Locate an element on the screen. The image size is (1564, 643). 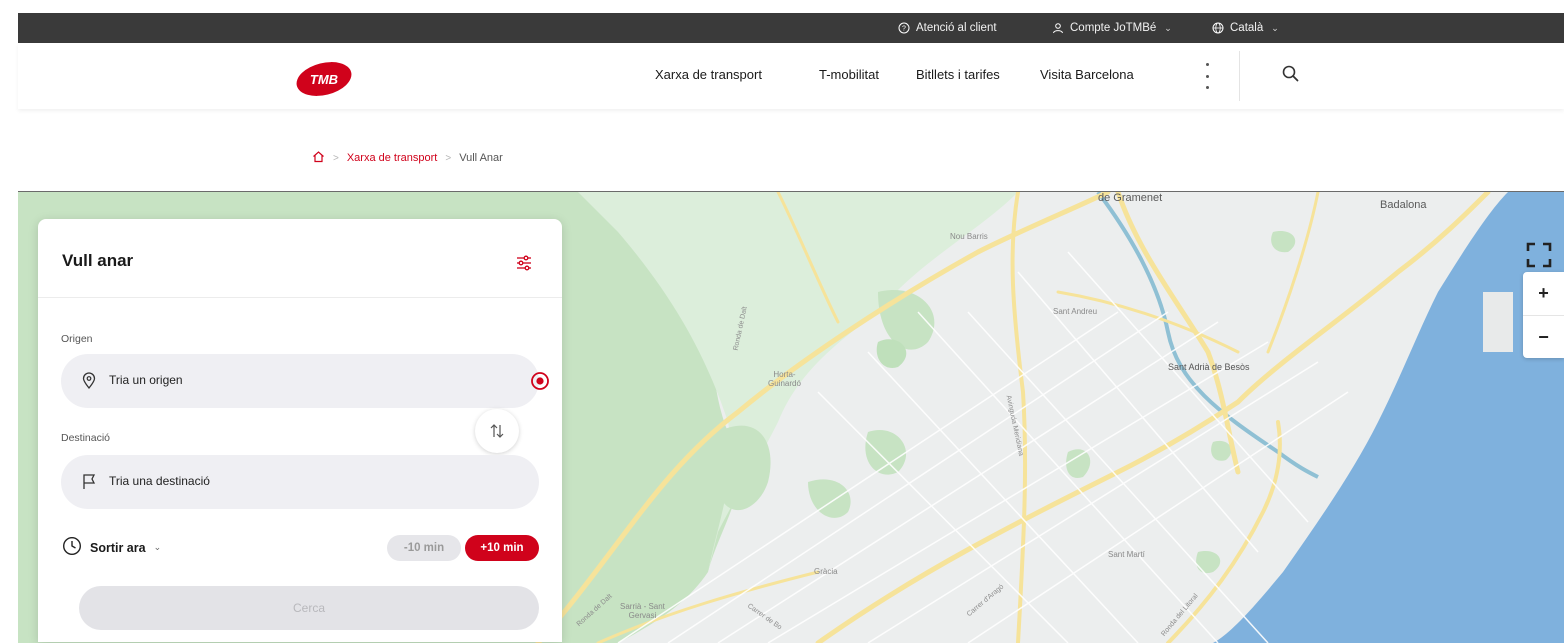
nav-visita-barcelona: Visita Barcelona is located at coordinates (1087, 74).